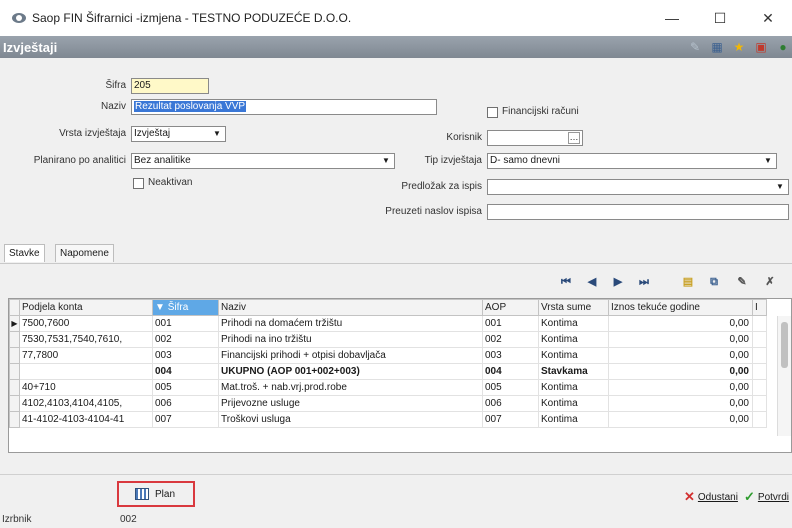  I want to click on cell-aop: 004, so click(510, 371).